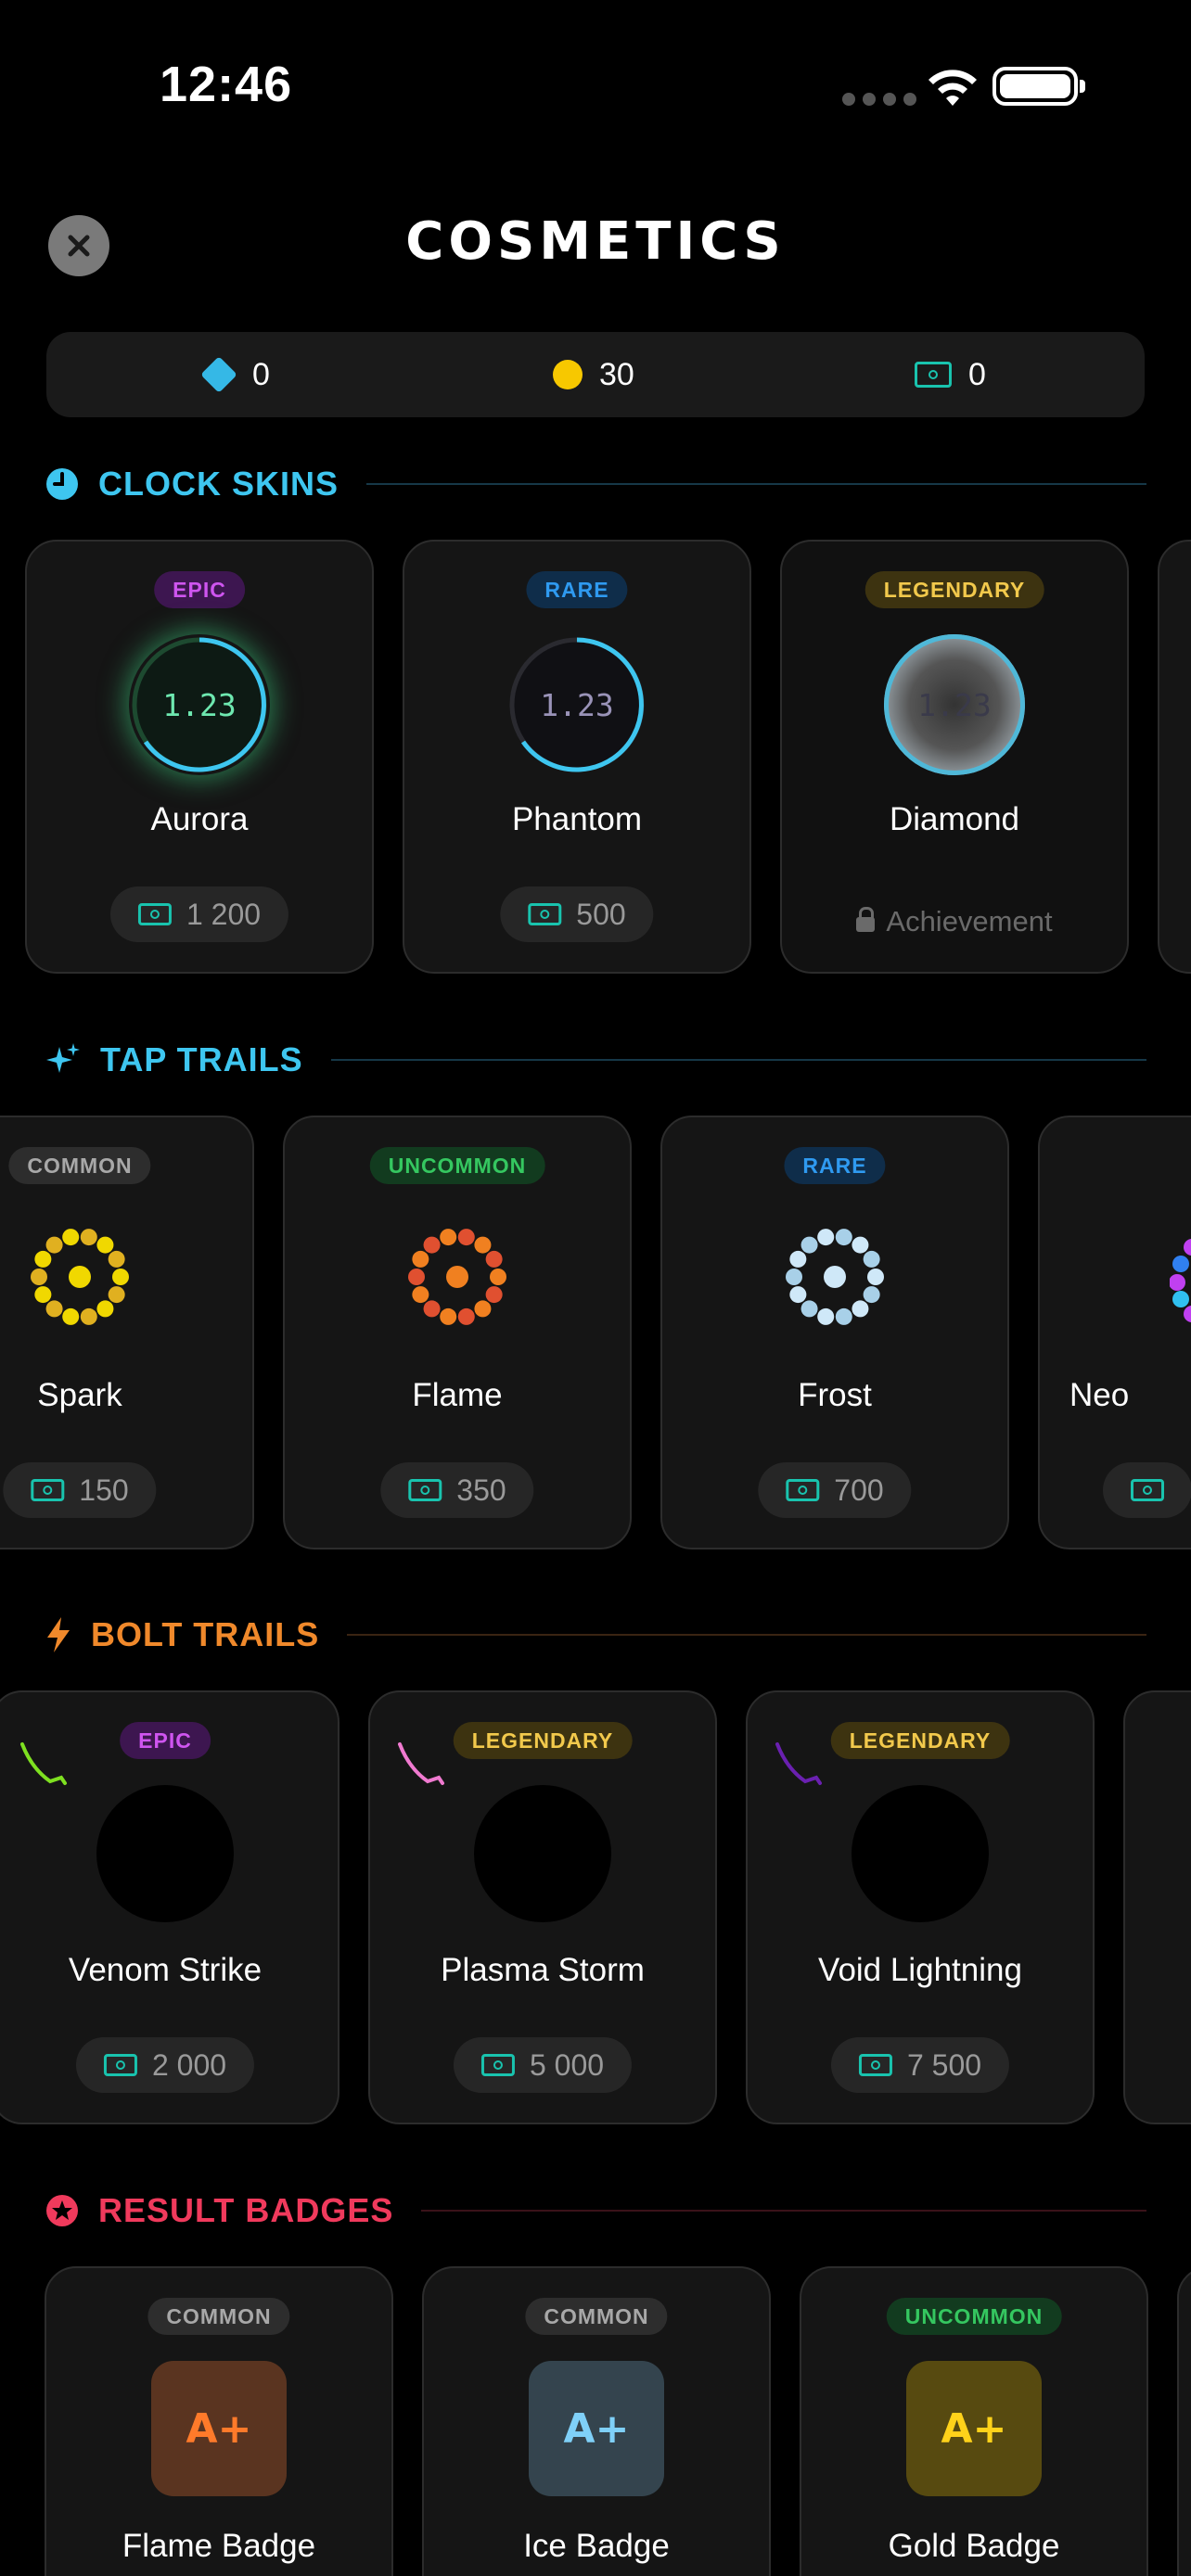 The height and width of the screenshot is (2576, 1191). I want to click on badge-card-partial, so click(1184, 2421).